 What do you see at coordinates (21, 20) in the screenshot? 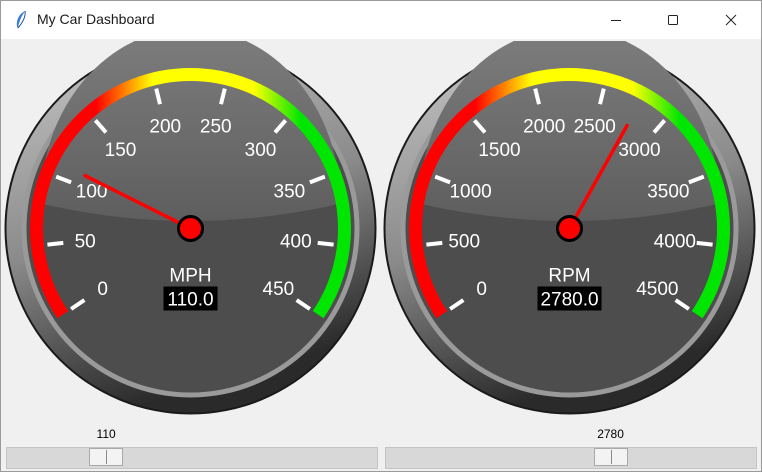
I see `feather-icon` at bounding box center [21, 20].